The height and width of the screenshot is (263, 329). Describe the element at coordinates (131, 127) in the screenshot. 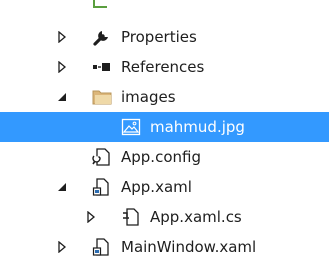

I see `image-file-icon` at that location.